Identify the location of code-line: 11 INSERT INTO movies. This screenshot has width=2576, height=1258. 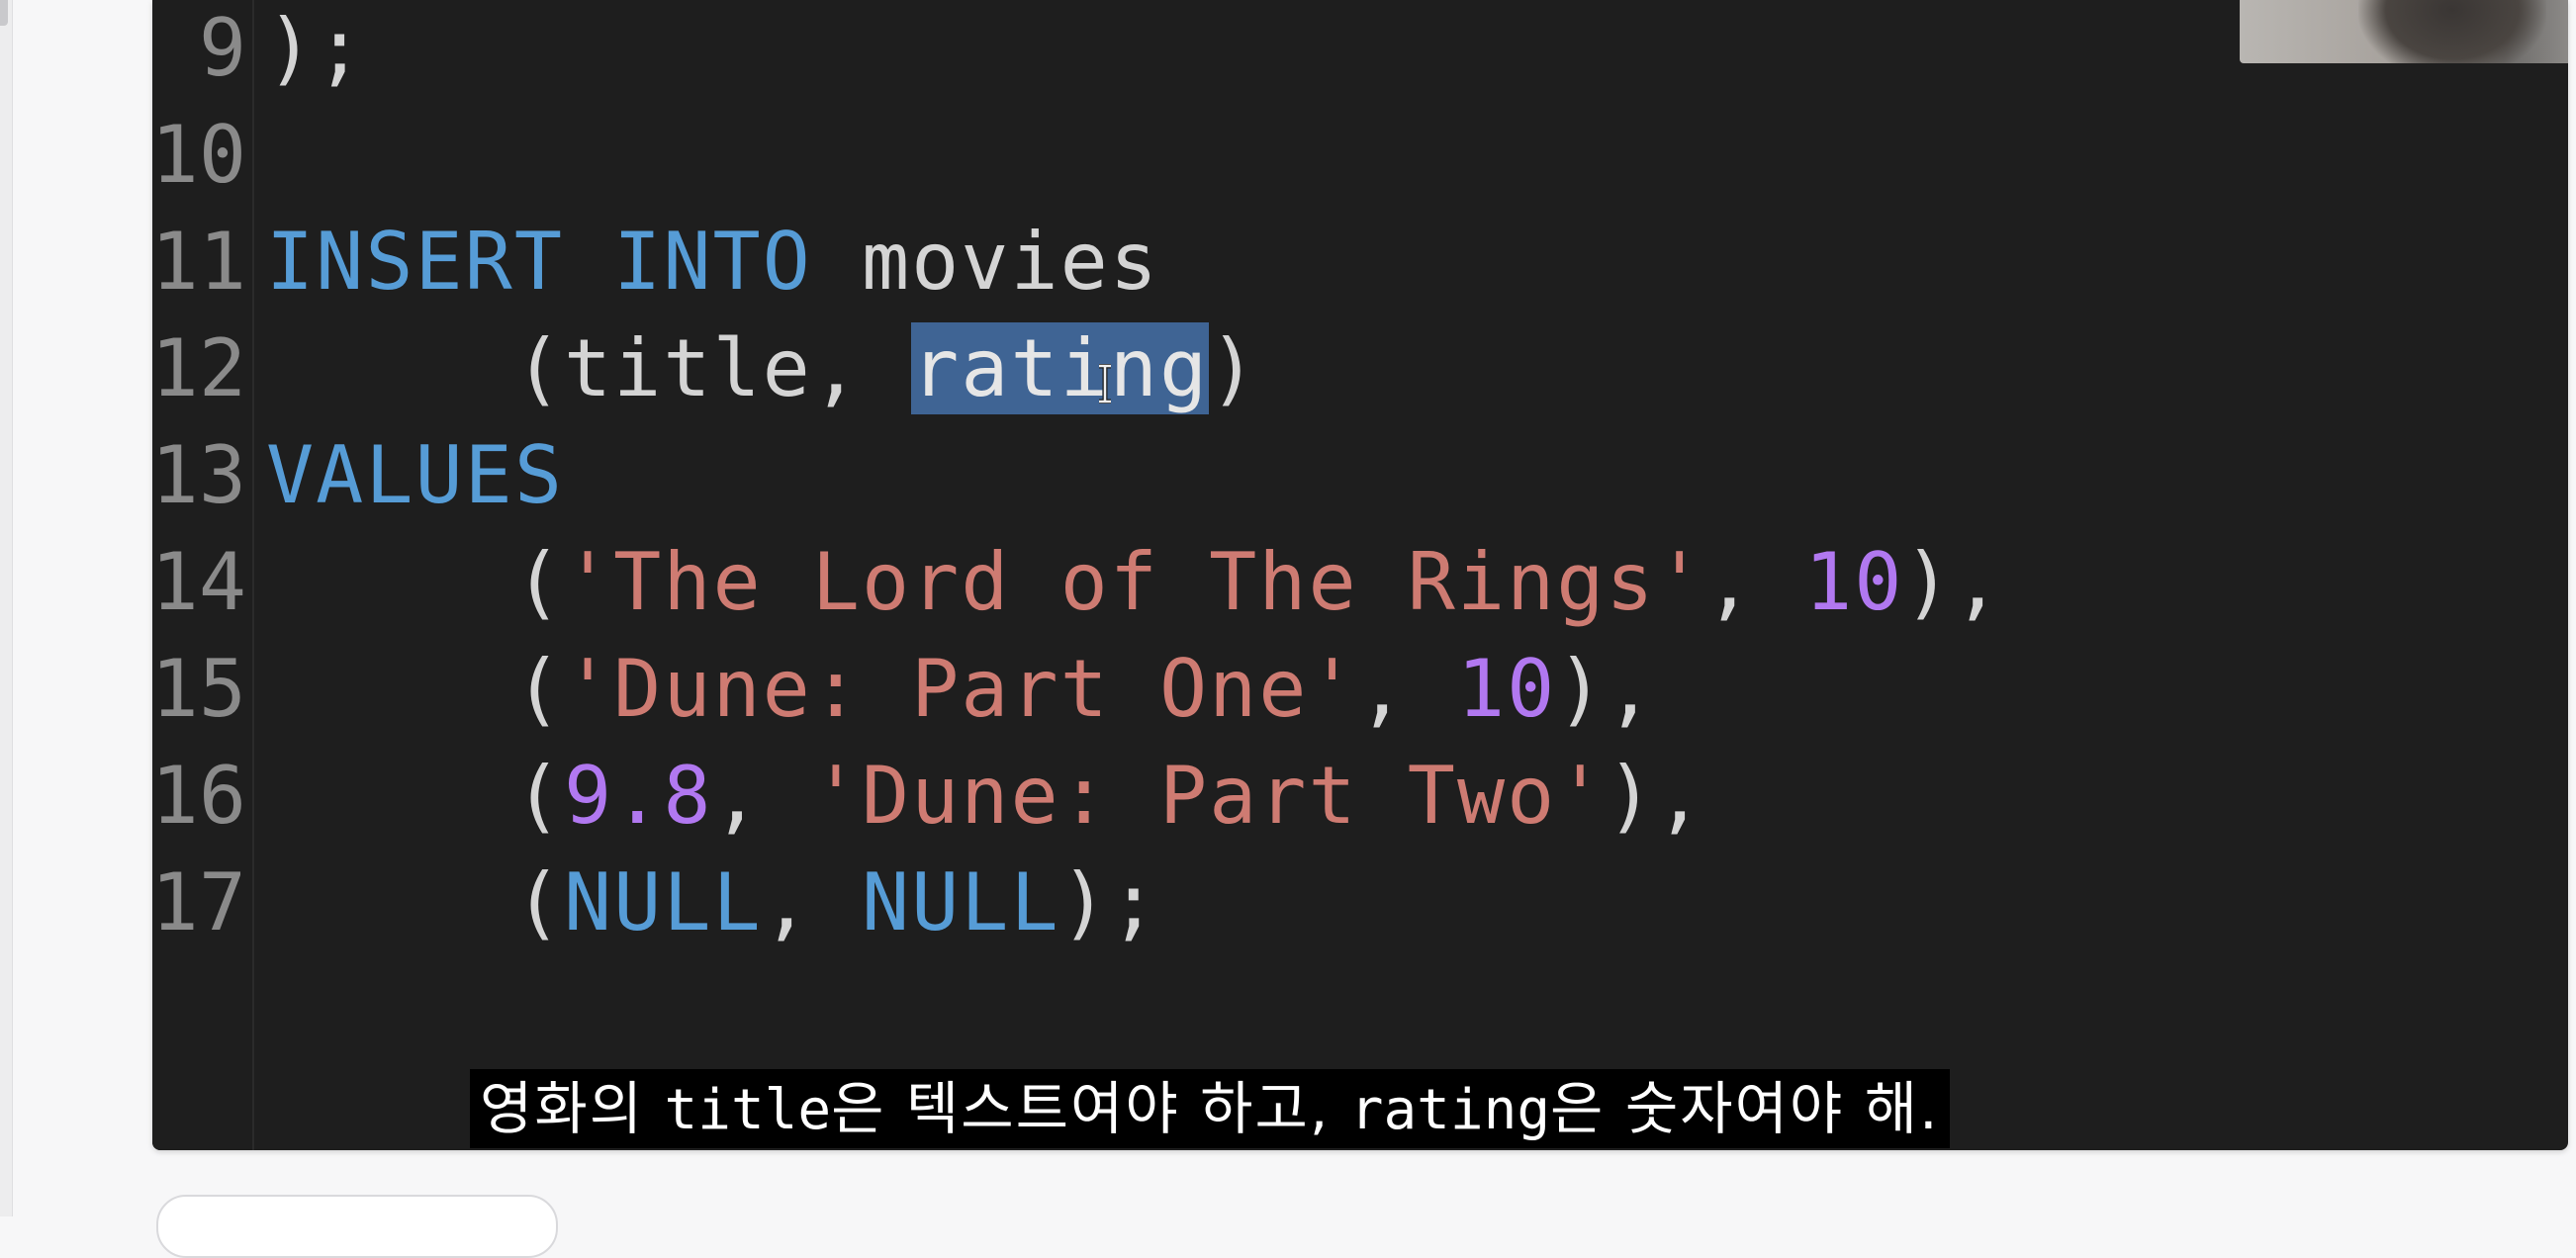
(1360, 263).